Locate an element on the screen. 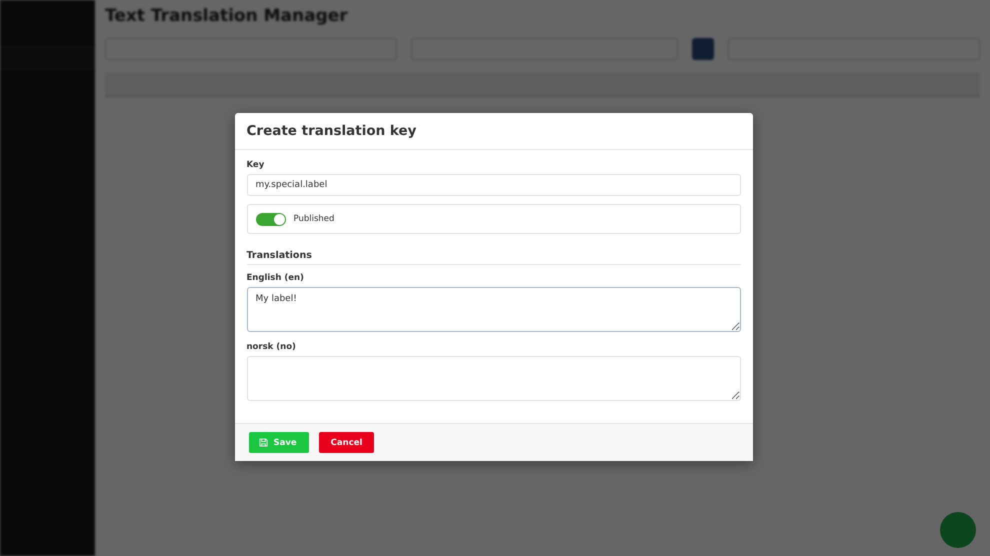 The image size is (990, 556). key-input: my.special.label is located at coordinates (493, 185).